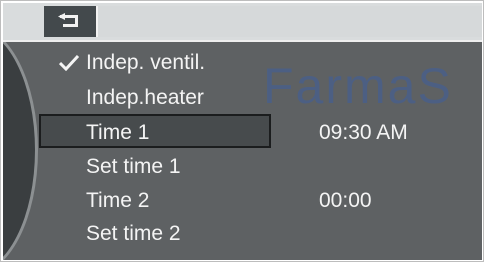 The width and height of the screenshot is (484, 262). I want to click on menu-item-time-2: Time 2 00:00, so click(259, 201).